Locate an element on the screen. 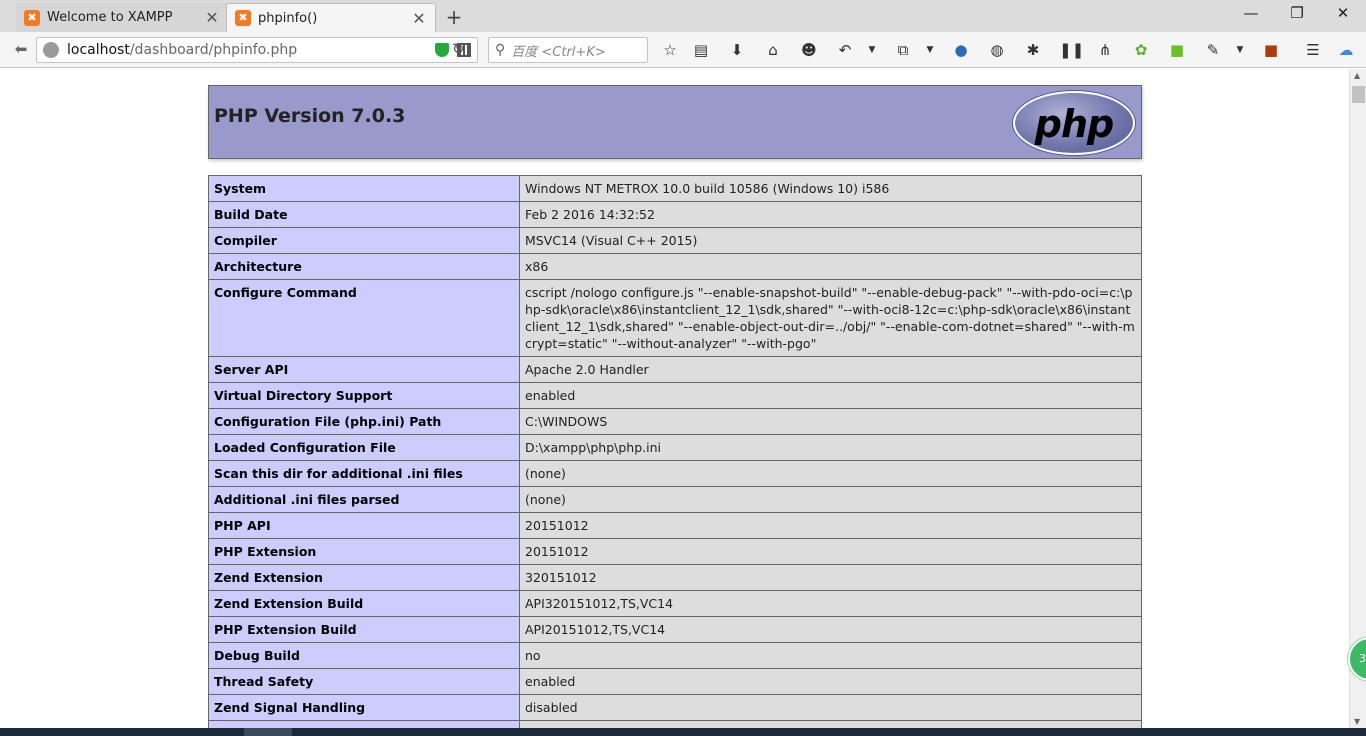 The width and height of the screenshot is (1366, 736). star-icon: ☆ is located at coordinates (670, 50).